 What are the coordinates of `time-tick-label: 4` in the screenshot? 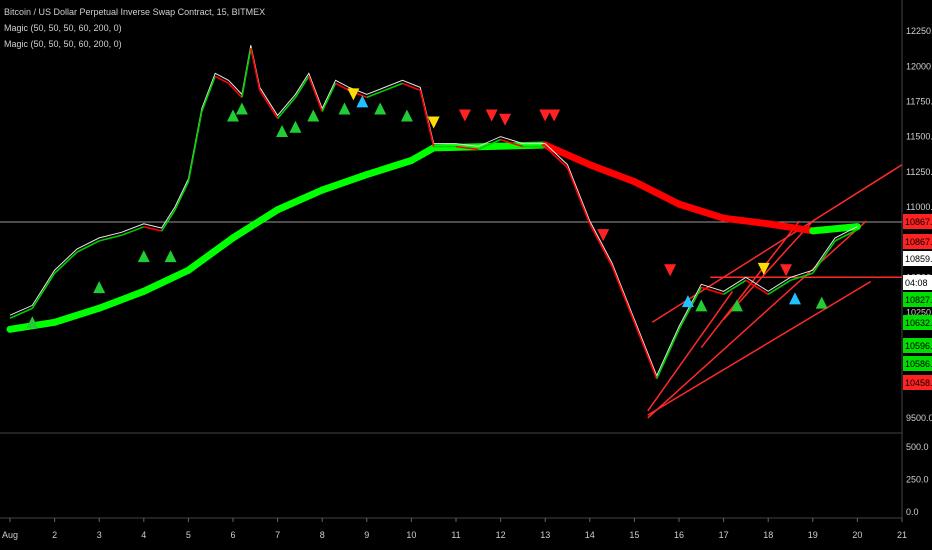 It's located at (143, 535).